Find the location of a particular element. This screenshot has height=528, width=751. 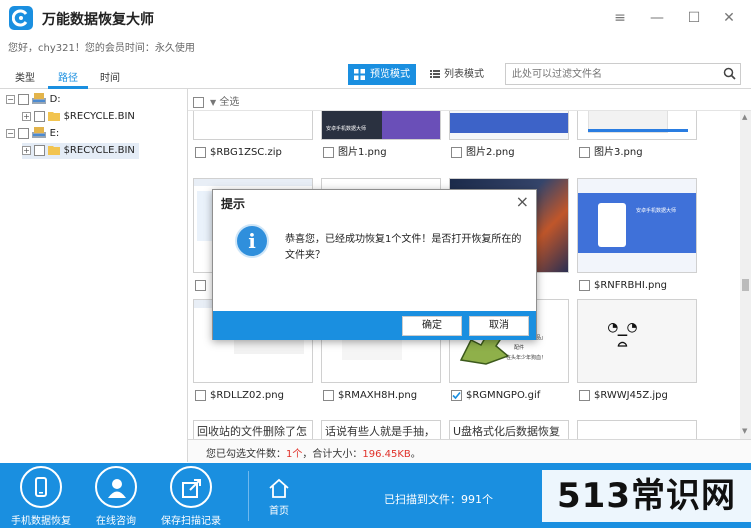

file-name: $RBG1ZSC.zip is located at coordinates (246, 152).